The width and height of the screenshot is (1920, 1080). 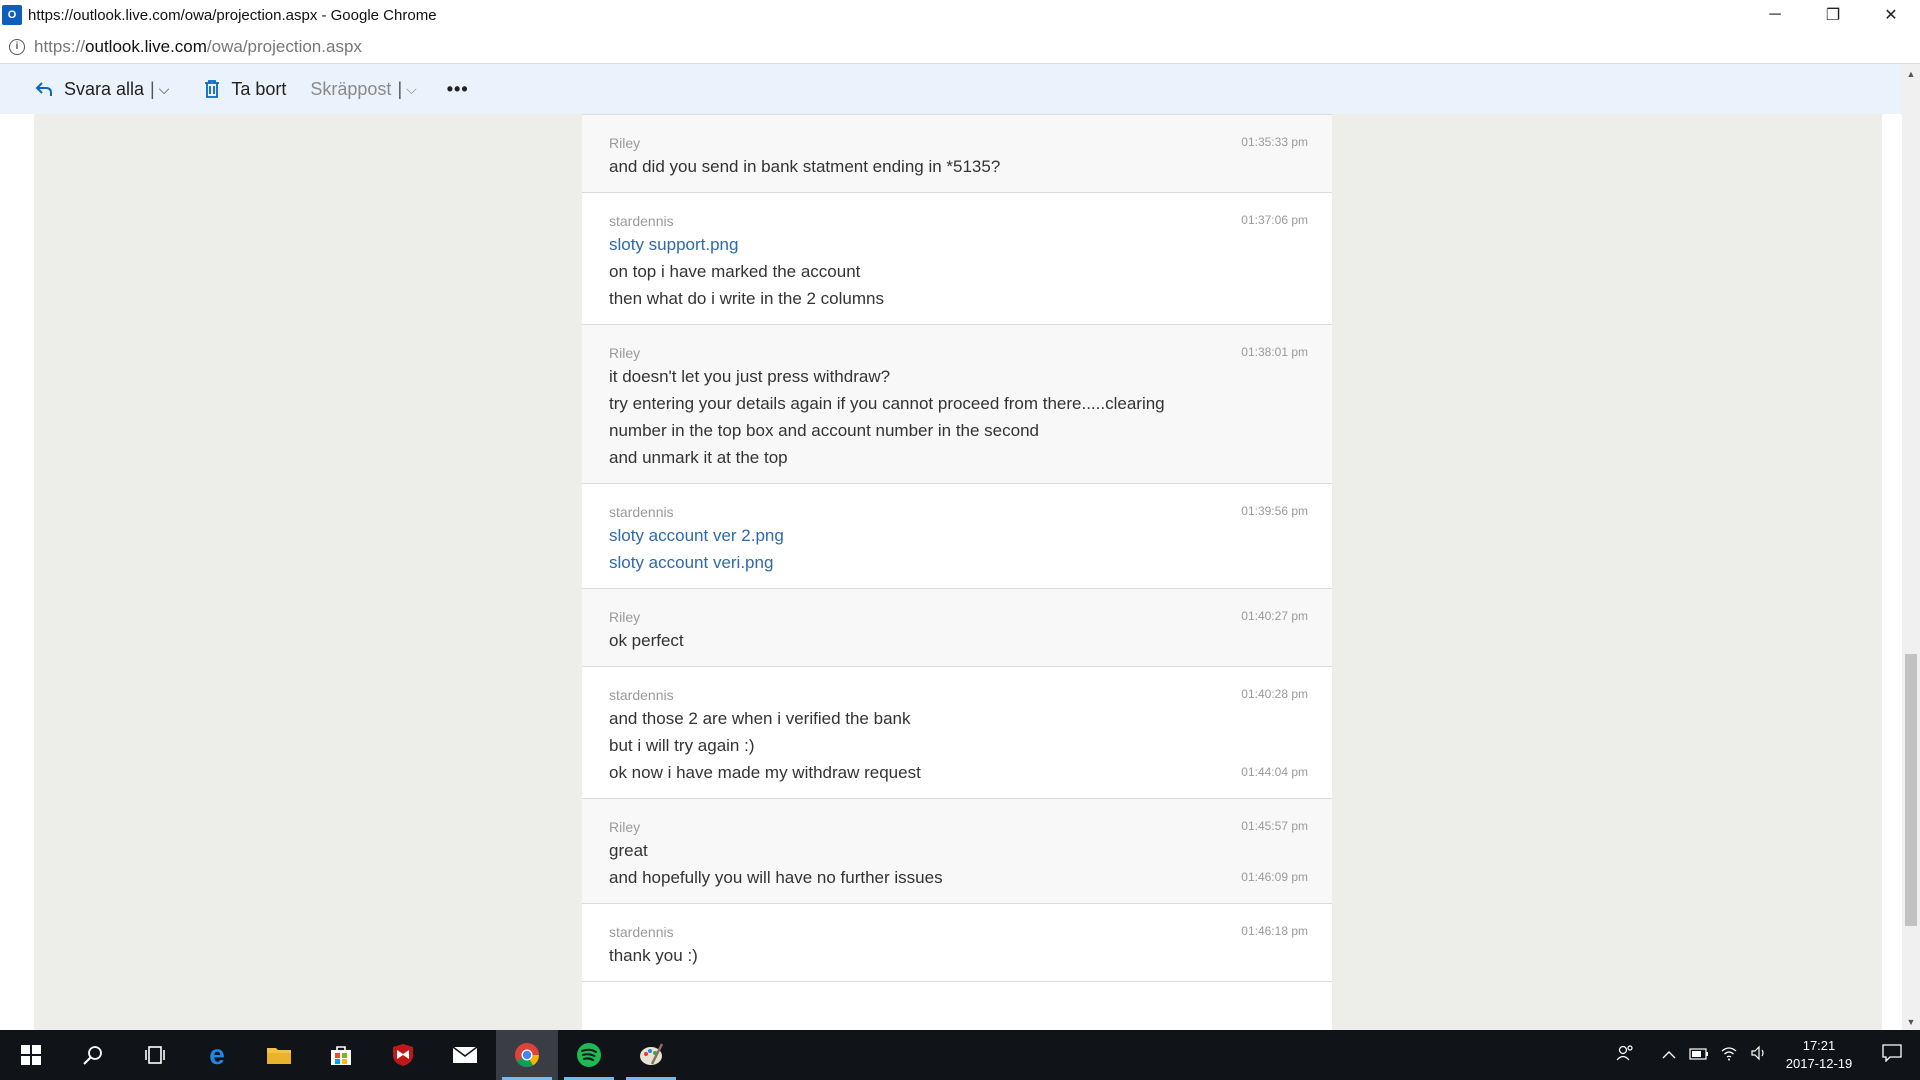 I want to click on chat-message: Riley 01:40:27 pm ok perfect, so click(x=957, y=628).